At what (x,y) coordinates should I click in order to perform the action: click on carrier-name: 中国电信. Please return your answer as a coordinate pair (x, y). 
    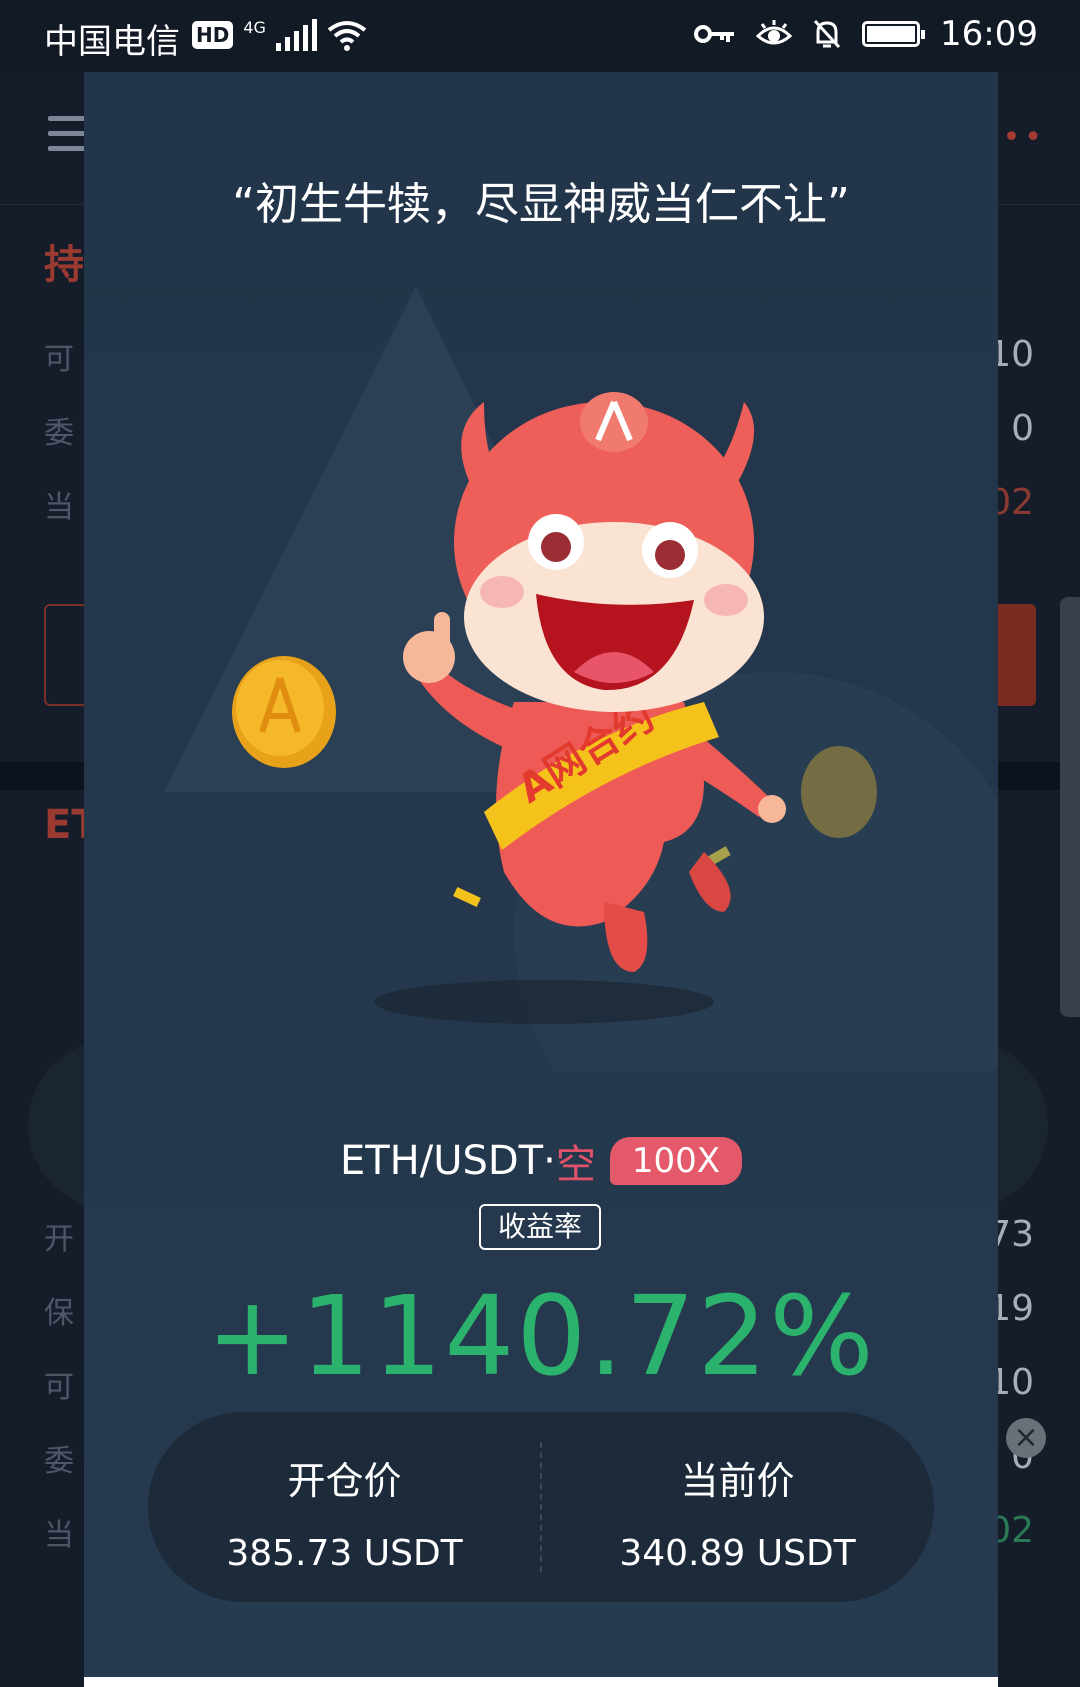
    Looking at the image, I should click on (112, 42).